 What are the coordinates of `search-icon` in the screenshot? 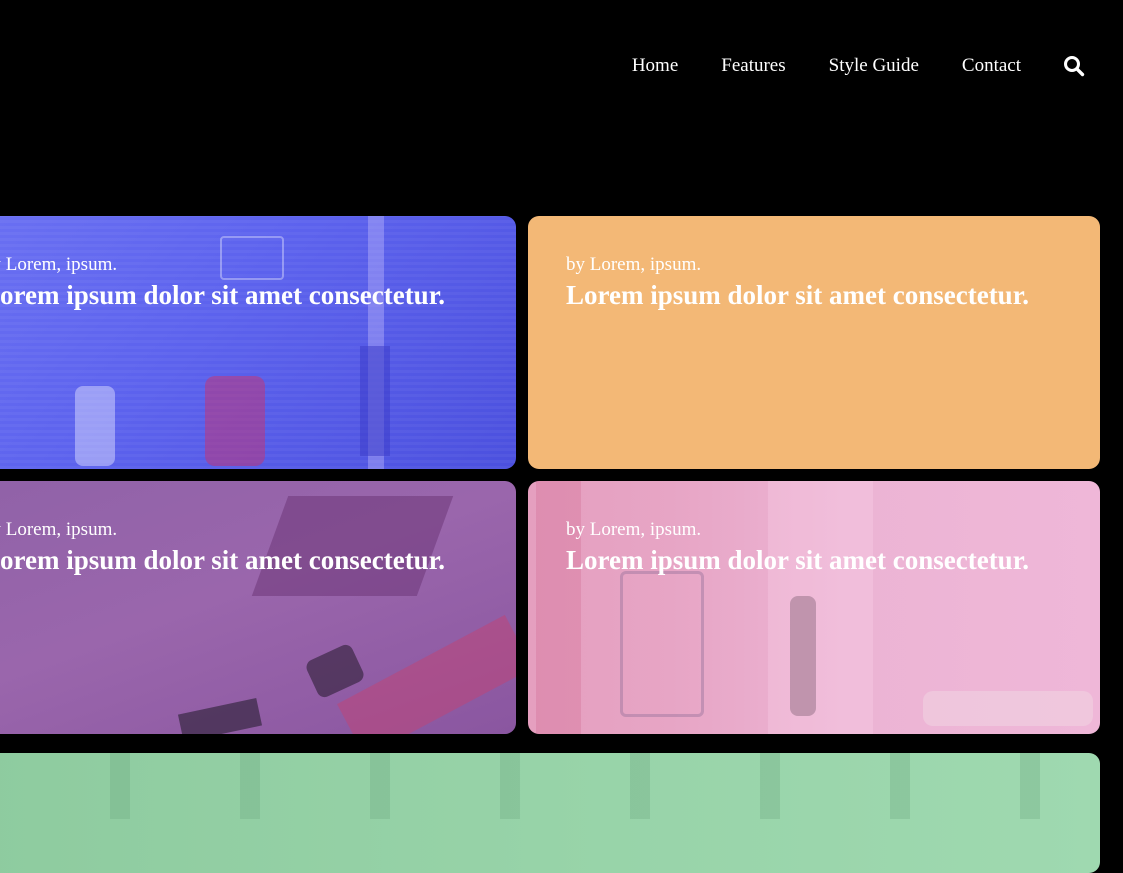 It's located at (1074, 66).